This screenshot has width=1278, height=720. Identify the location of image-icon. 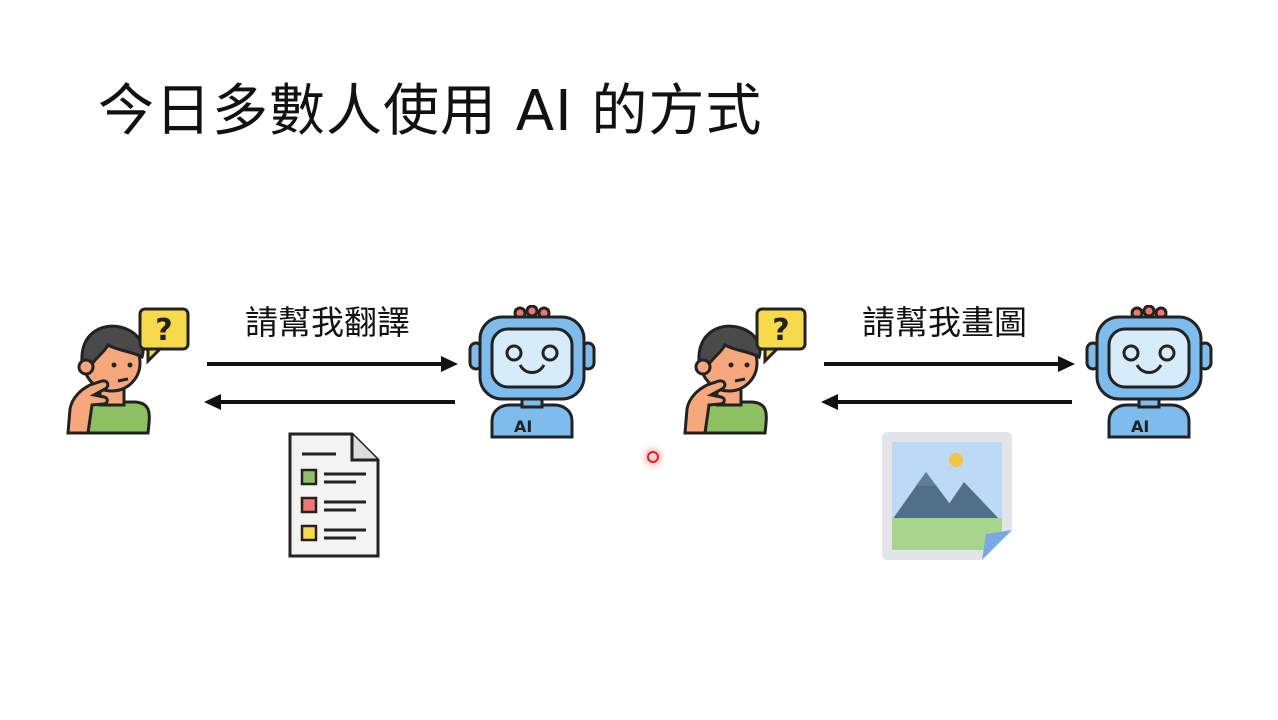
(947, 496).